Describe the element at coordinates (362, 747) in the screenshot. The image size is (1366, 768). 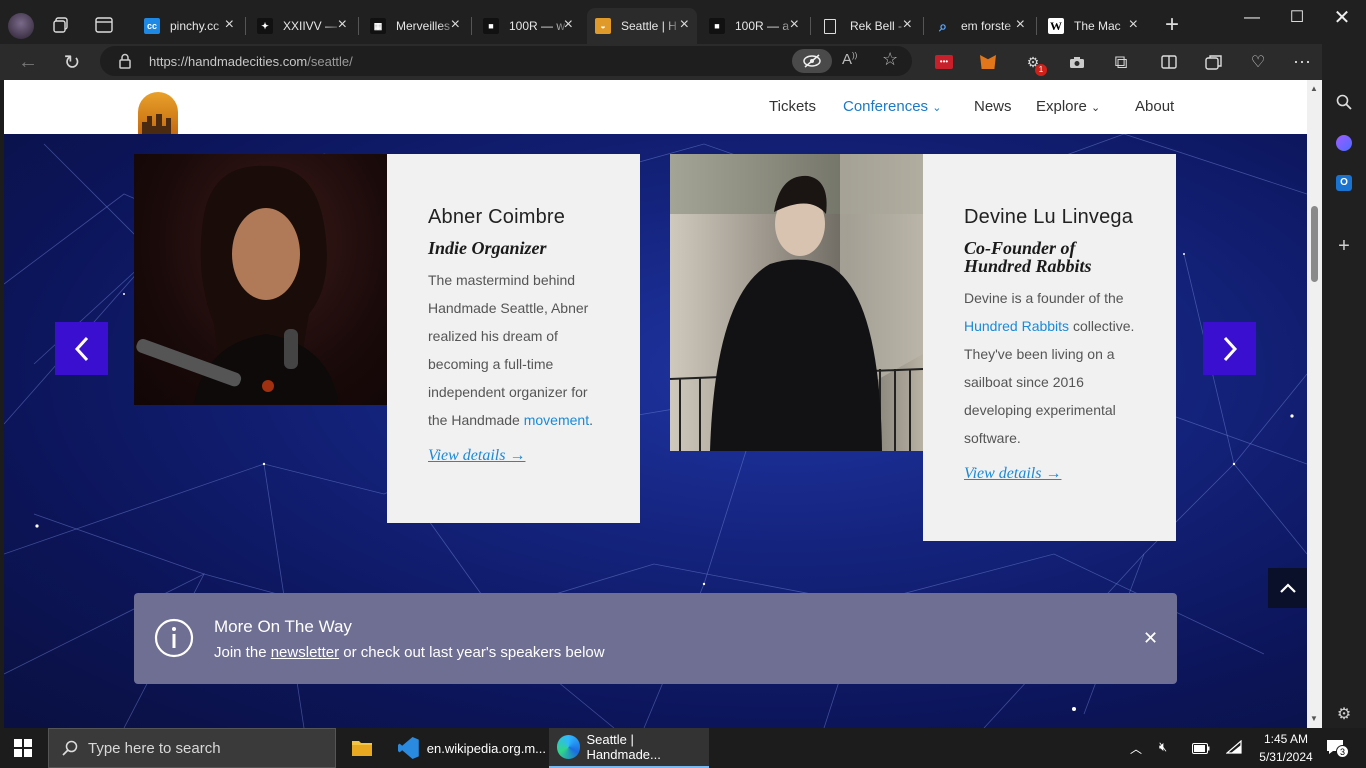
I see `file-explorer-icon` at that location.